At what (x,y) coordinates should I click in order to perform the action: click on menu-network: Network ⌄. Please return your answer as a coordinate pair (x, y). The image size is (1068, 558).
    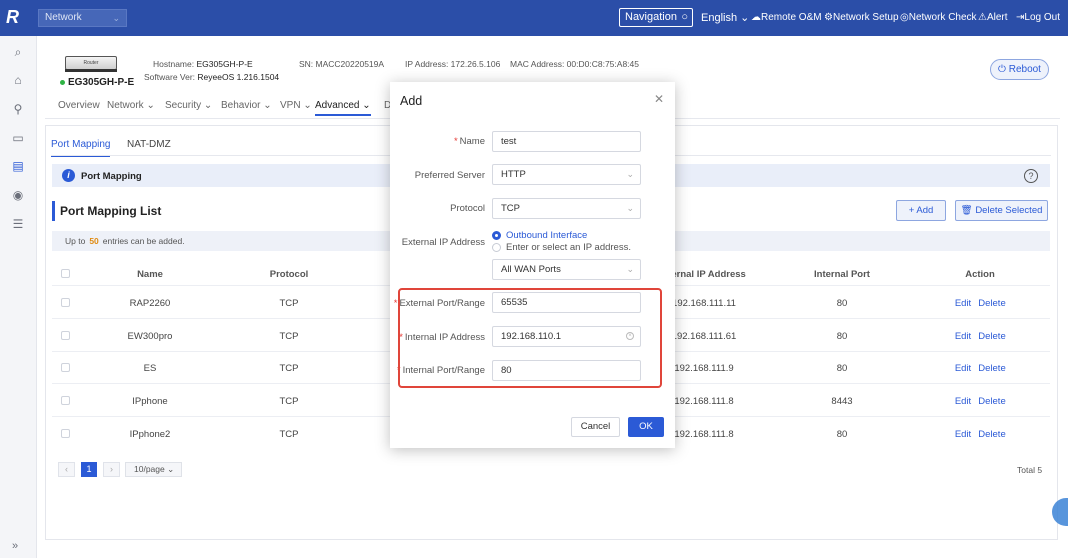
    Looking at the image, I should click on (131, 105).